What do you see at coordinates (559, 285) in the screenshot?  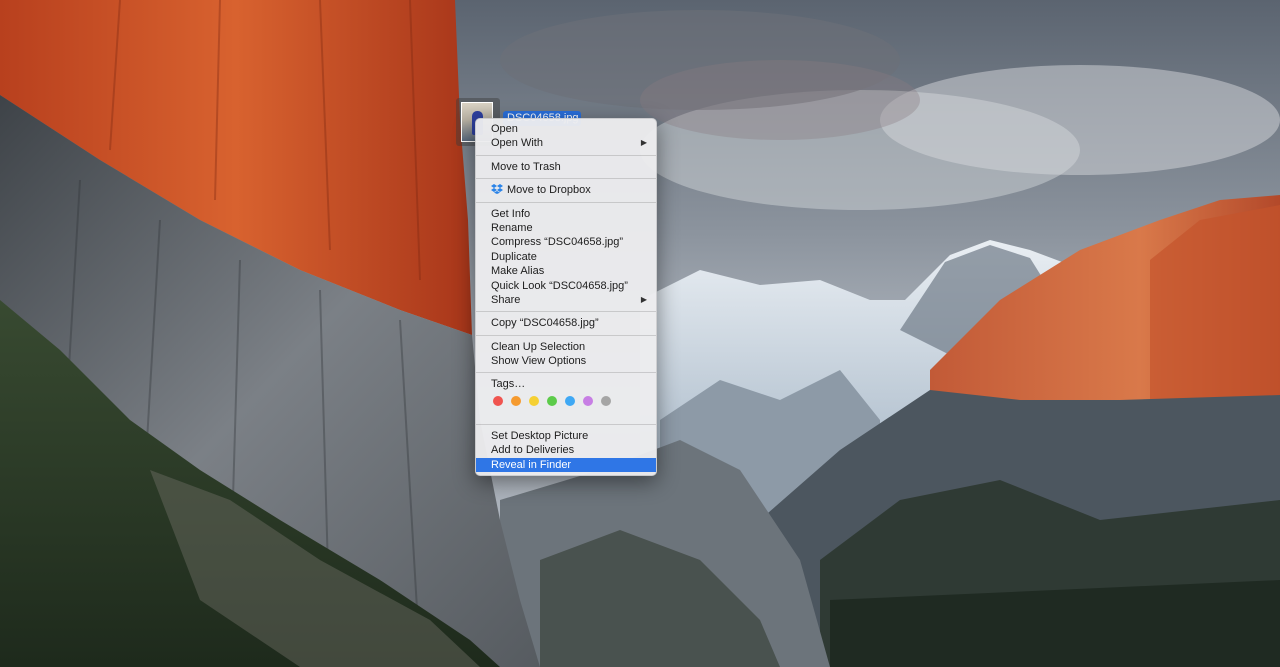 I see `menu-item-label: Quick Look “DSC04658.jpg”` at bounding box center [559, 285].